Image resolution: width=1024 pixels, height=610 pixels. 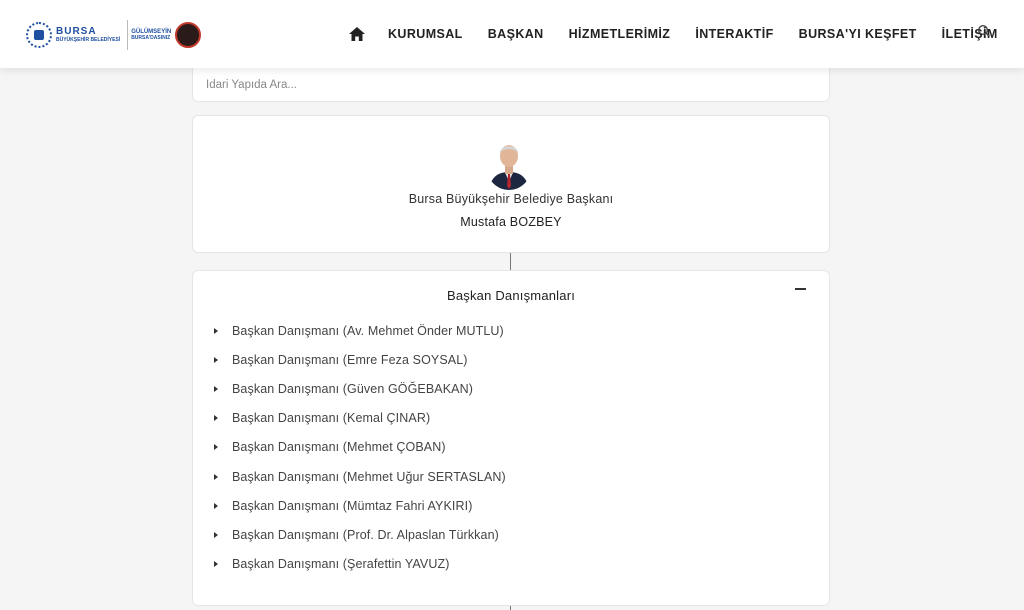 What do you see at coordinates (188, 35) in the screenshot?
I see `slogan-badge-icon` at bounding box center [188, 35].